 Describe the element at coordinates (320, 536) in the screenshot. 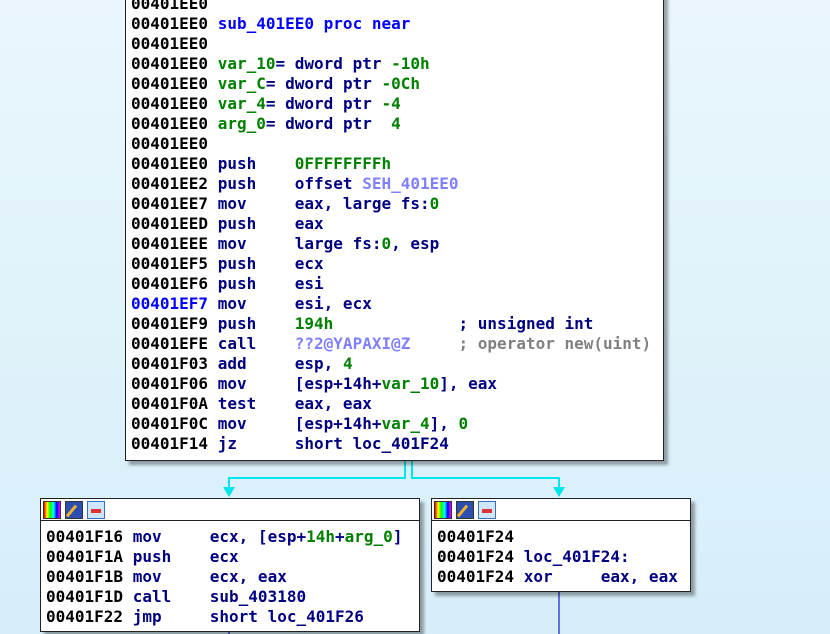

I see `code-token: 14h` at that location.